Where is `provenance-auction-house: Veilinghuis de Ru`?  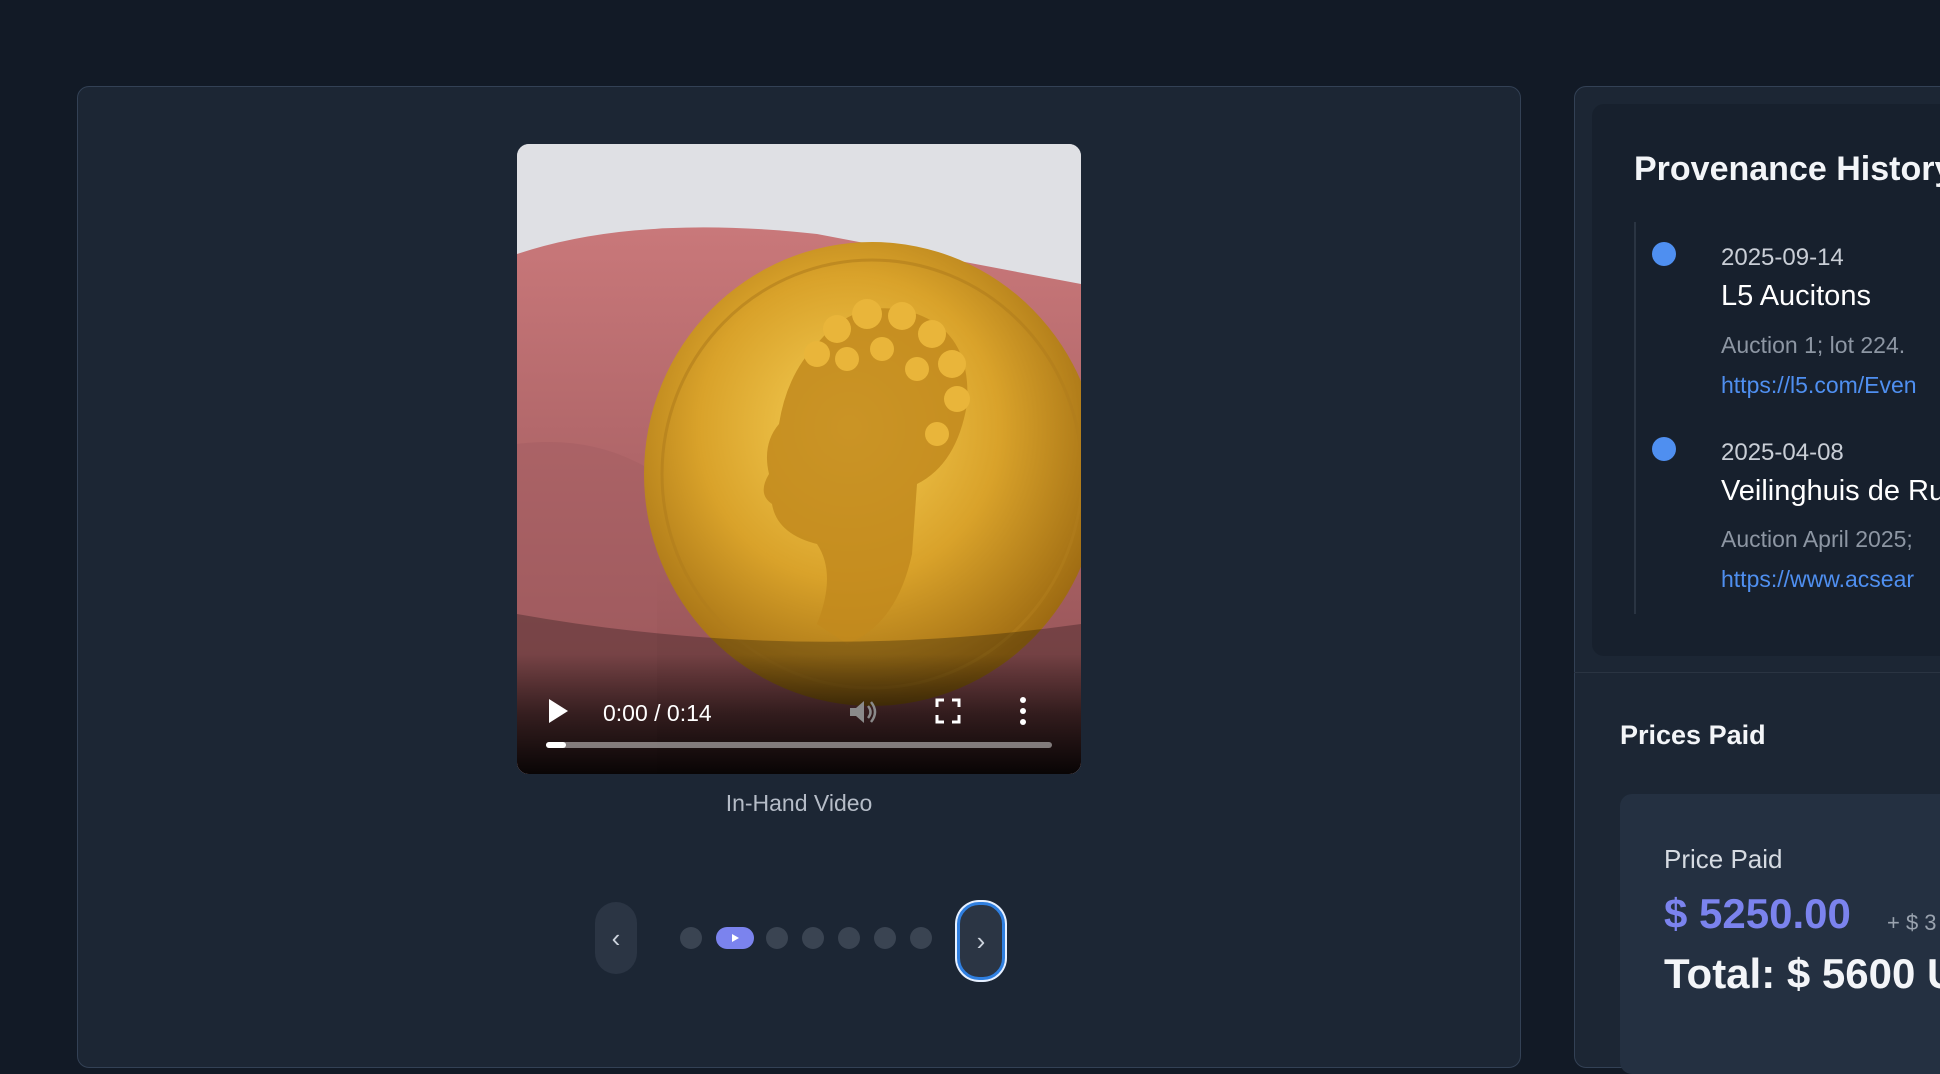
provenance-auction-house: Veilinghuis de Ru is located at coordinates (1830, 491).